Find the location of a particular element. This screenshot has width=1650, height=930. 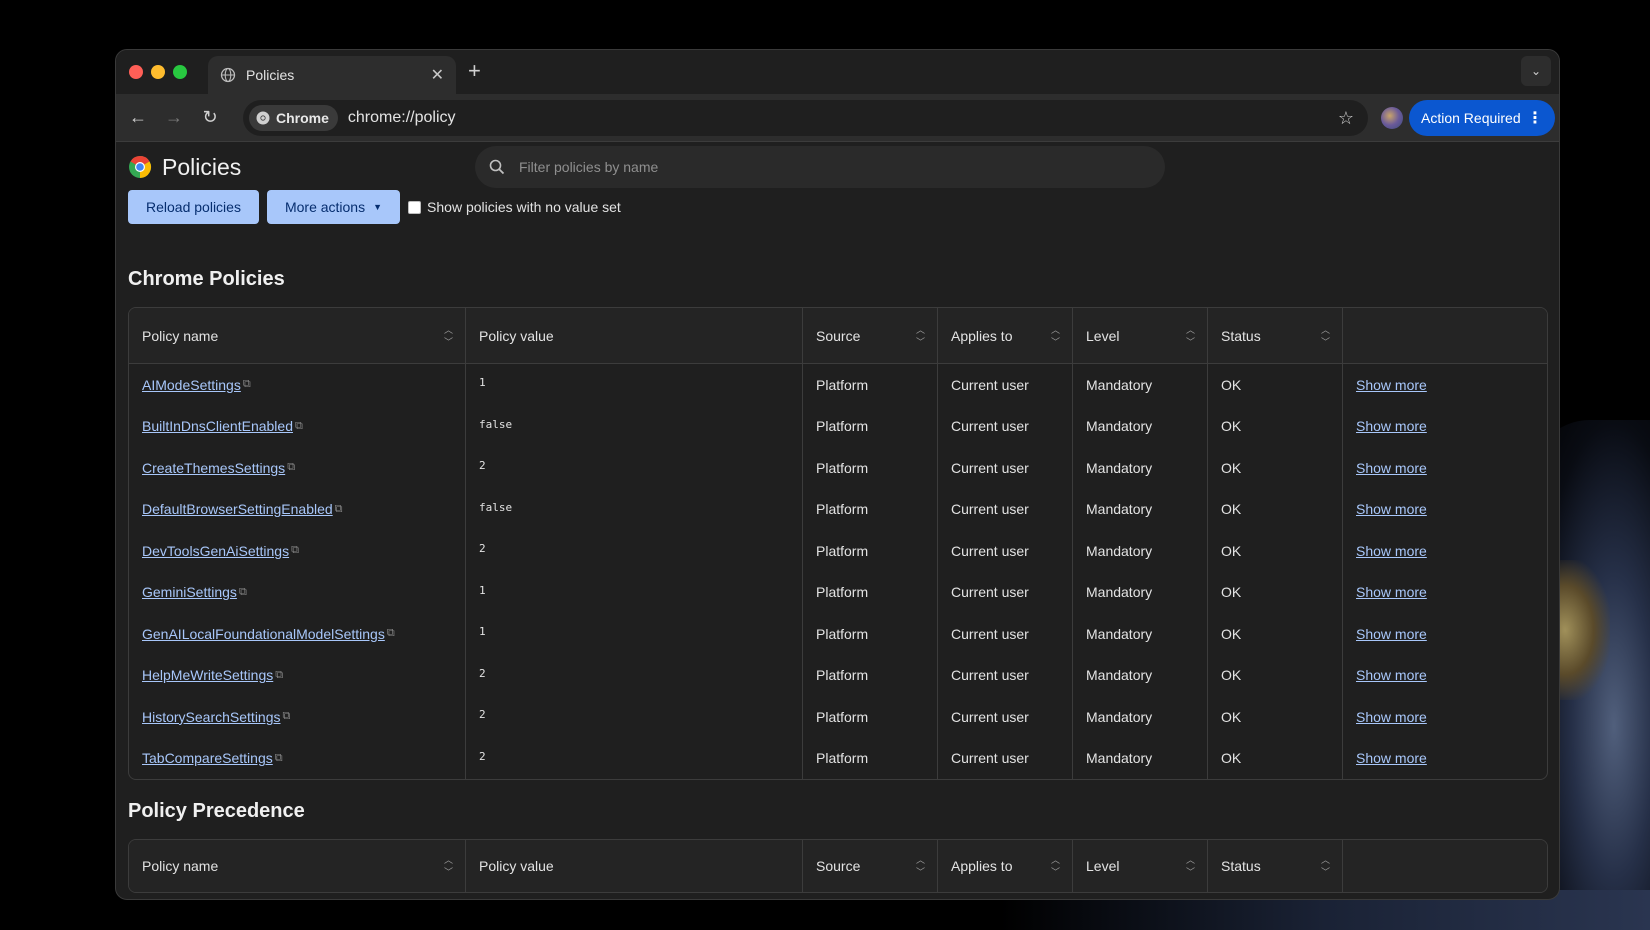

site-info-chip: Chrome is located at coordinates (293, 118).